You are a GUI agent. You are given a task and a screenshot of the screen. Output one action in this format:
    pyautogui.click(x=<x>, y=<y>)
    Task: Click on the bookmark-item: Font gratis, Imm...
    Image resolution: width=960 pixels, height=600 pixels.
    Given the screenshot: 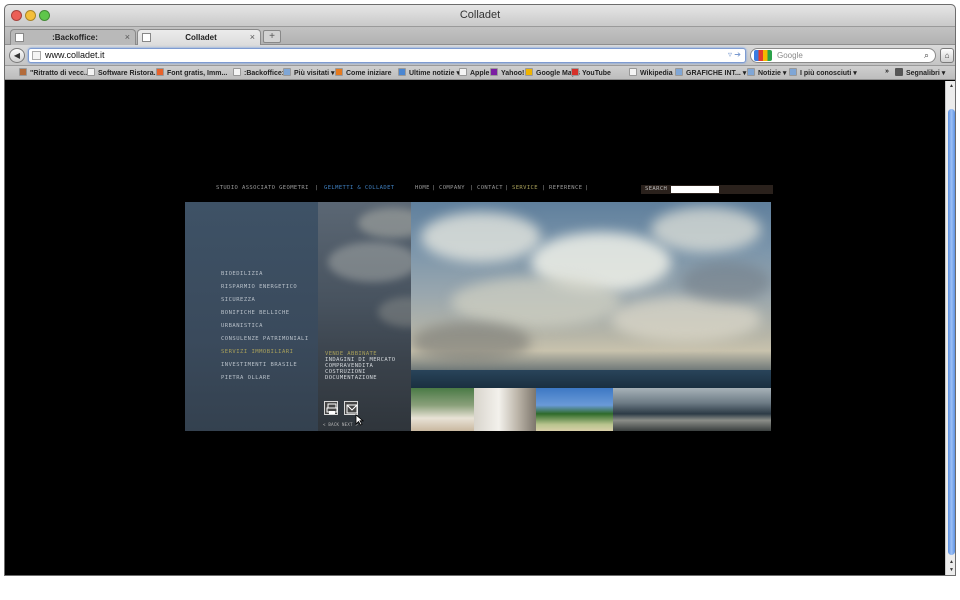 What is the action you would take?
    pyautogui.click(x=191, y=72)
    